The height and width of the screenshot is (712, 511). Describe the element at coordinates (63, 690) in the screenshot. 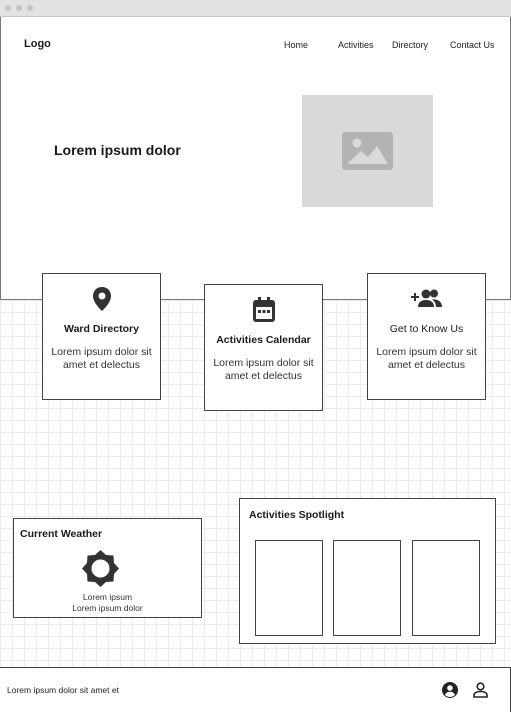

I see `footer-text: Lorem ipsum dolor sit amet et` at that location.